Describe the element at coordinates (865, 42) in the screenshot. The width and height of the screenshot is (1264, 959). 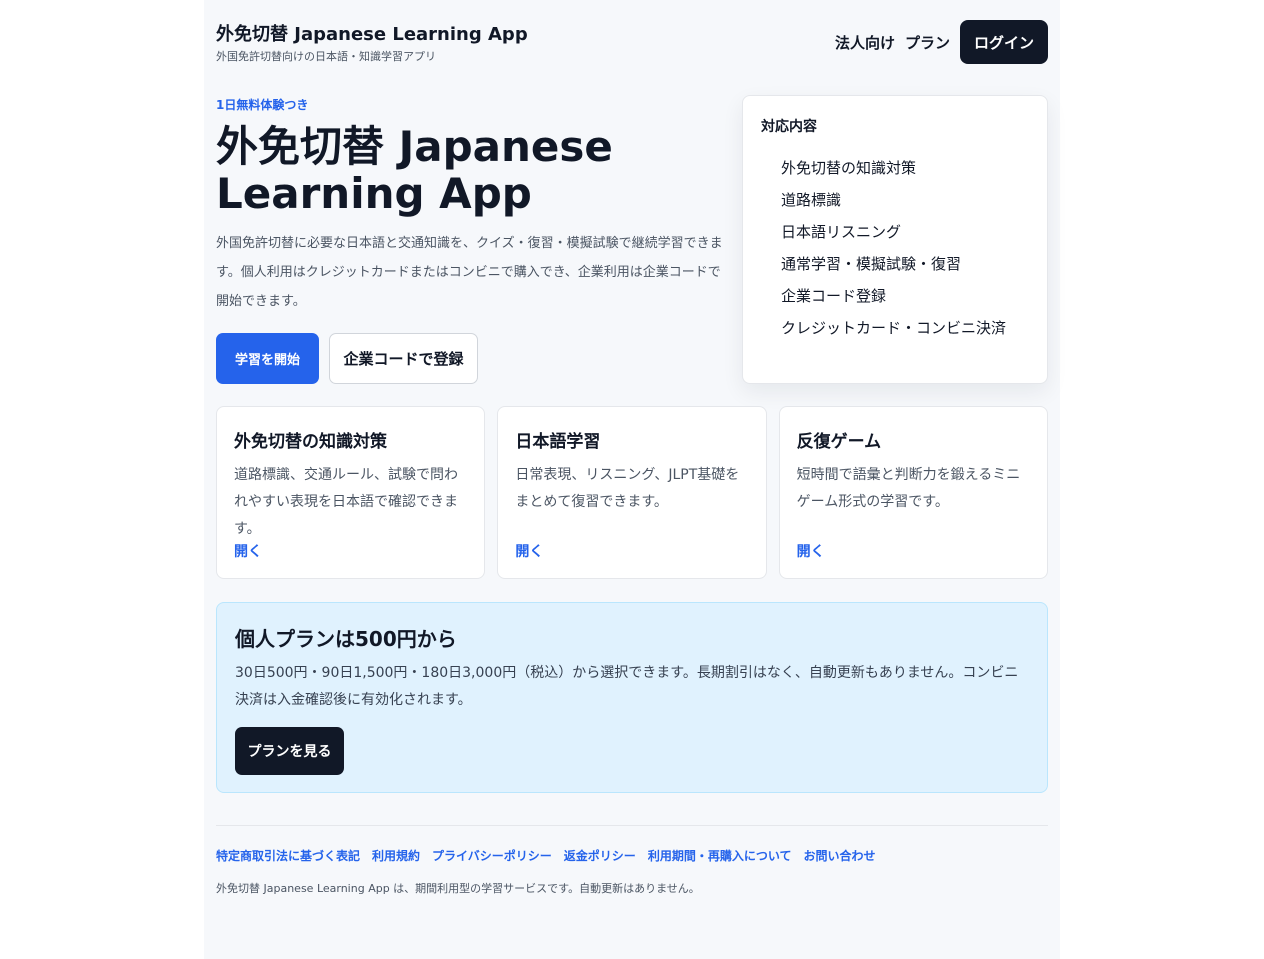
I see `nav-business-link: 法人向け` at that location.